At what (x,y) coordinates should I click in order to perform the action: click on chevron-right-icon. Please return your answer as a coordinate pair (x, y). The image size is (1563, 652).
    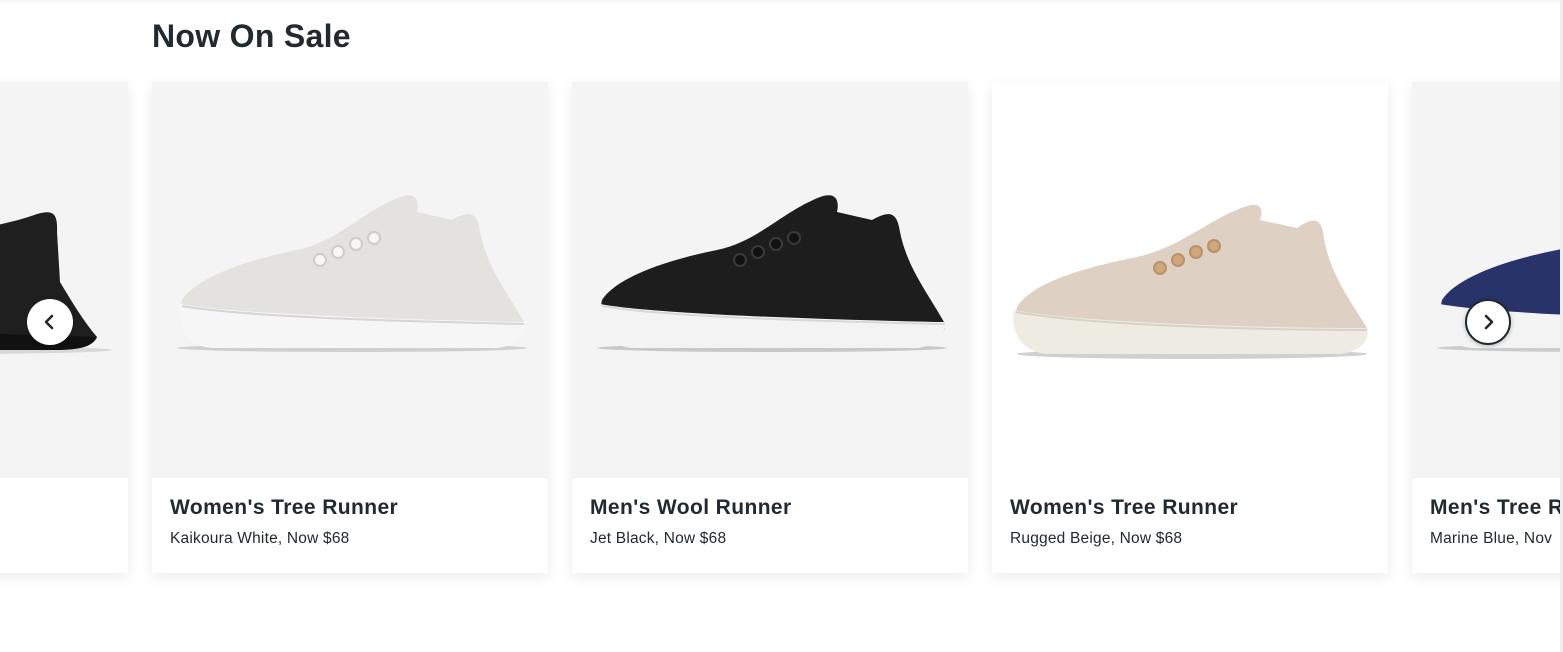
    Looking at the image, I should click on (1489, 322).